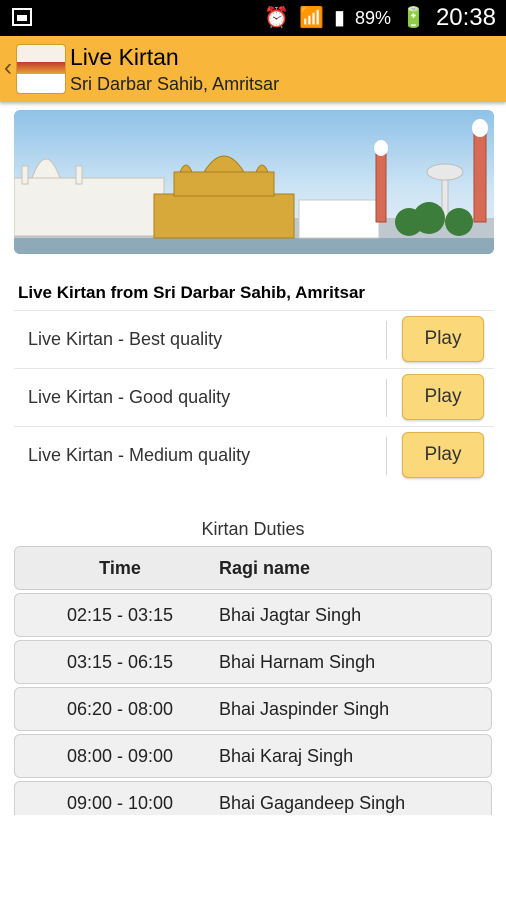 Image resolution: width=506 pixels, height=900 pixels. What do you see at coordinates (265, 568) in the screenshot?
I see `header-ragi-name: Ragi name` at bounding box center [265, 568].